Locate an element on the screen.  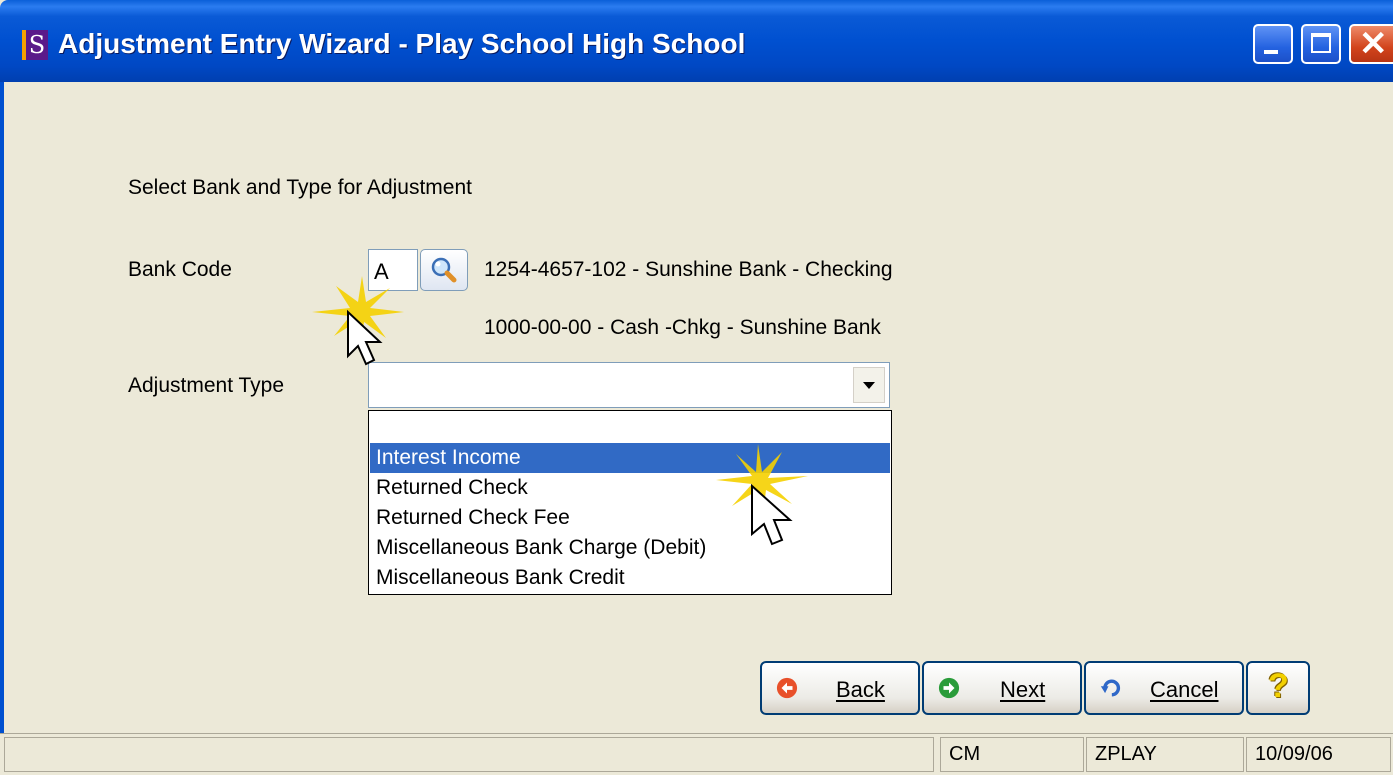
close-button: ✕ is located at coordinates (1371, 44).